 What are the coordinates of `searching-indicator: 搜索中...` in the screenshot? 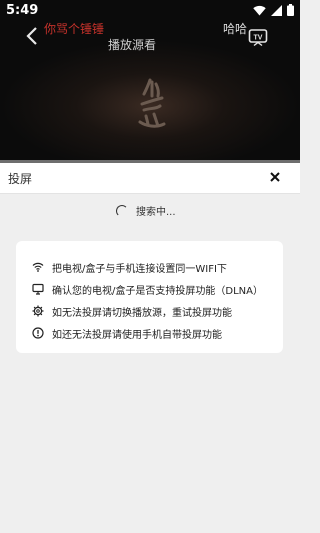 It's located at (146, 210).